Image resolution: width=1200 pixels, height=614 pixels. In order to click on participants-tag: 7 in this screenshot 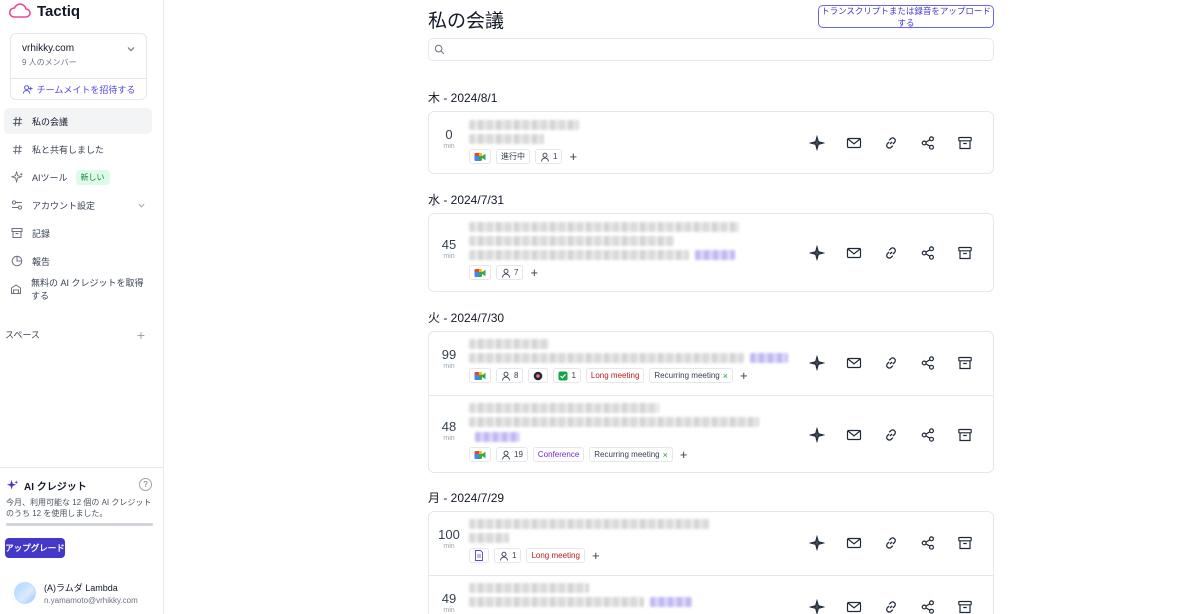, I will do `click(510, 272)`.